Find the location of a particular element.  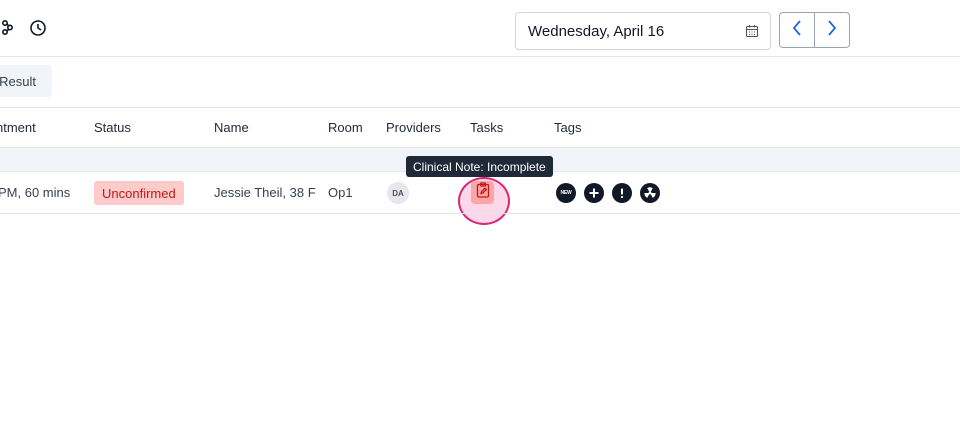

clipboard-edit-icon is located at coordinates (483, 192).